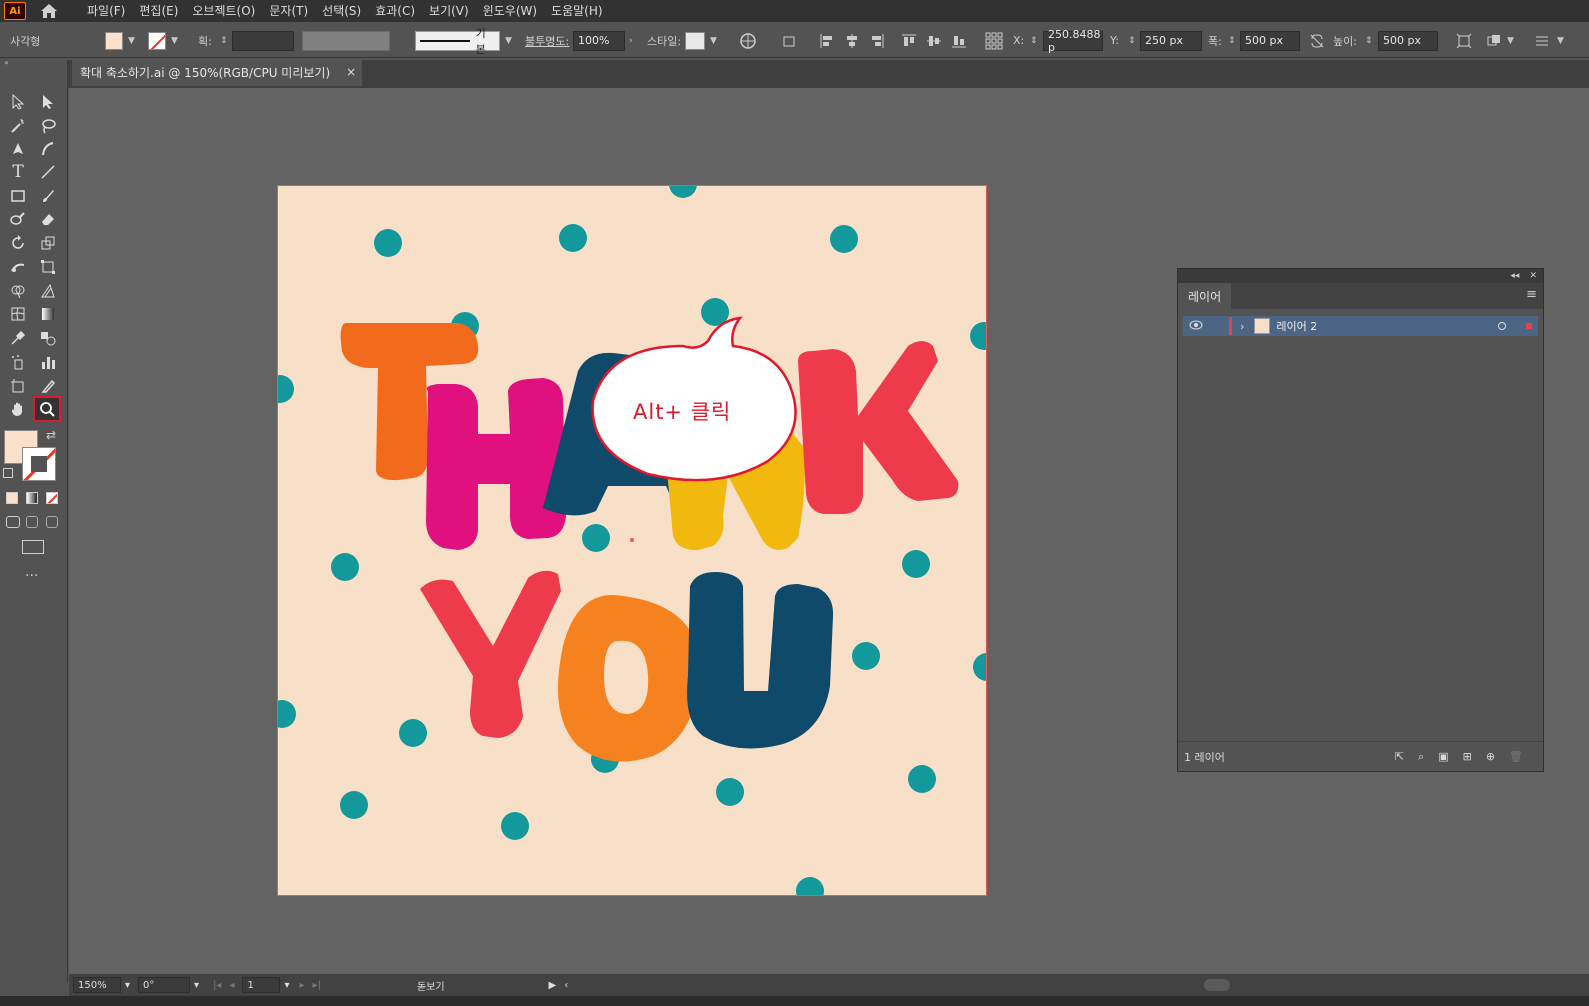 This screenshot has height=1006, width=1589. Describe the element at coordinates (18, 409) in the screenshot. I see `hand-tool-icon` at that location.